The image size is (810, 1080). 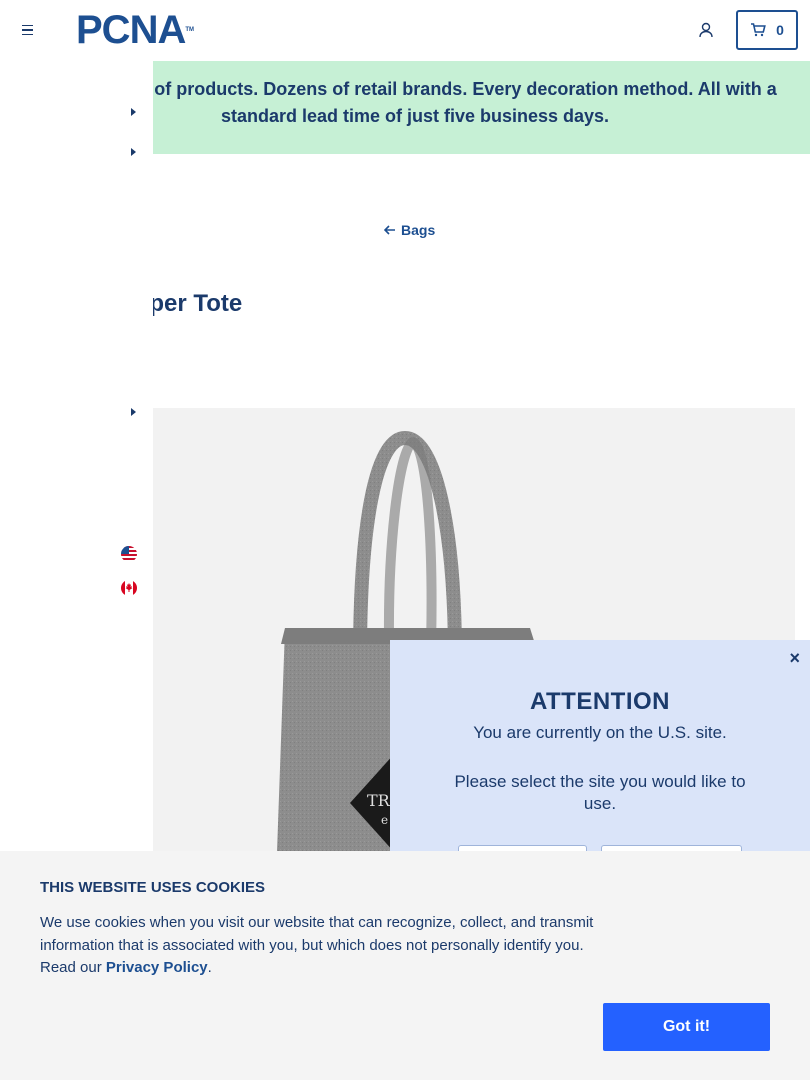 What do you see at coordinates (129, 554) in the screenshot?
I see `us-flag-icon` at bounding box center [129, 554].